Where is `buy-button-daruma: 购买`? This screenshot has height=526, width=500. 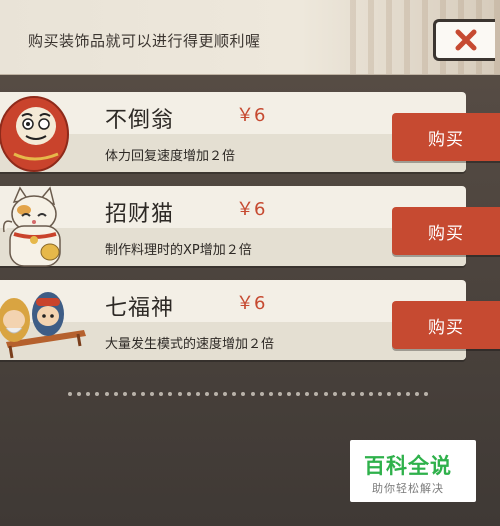
buy-button-daruma: 购买 is located at coordinates (446, 137).